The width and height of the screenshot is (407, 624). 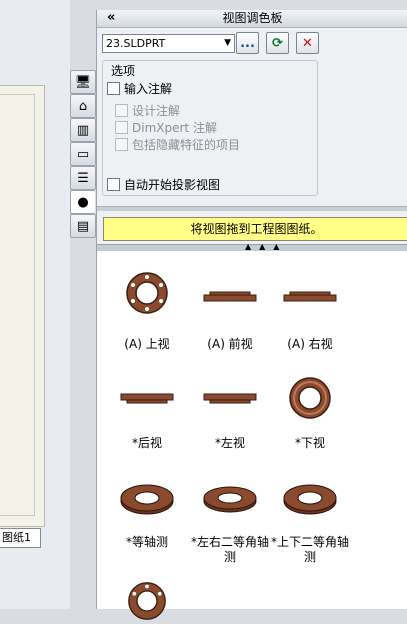 I want to click on sheet-border, so click(x=17, y=305).